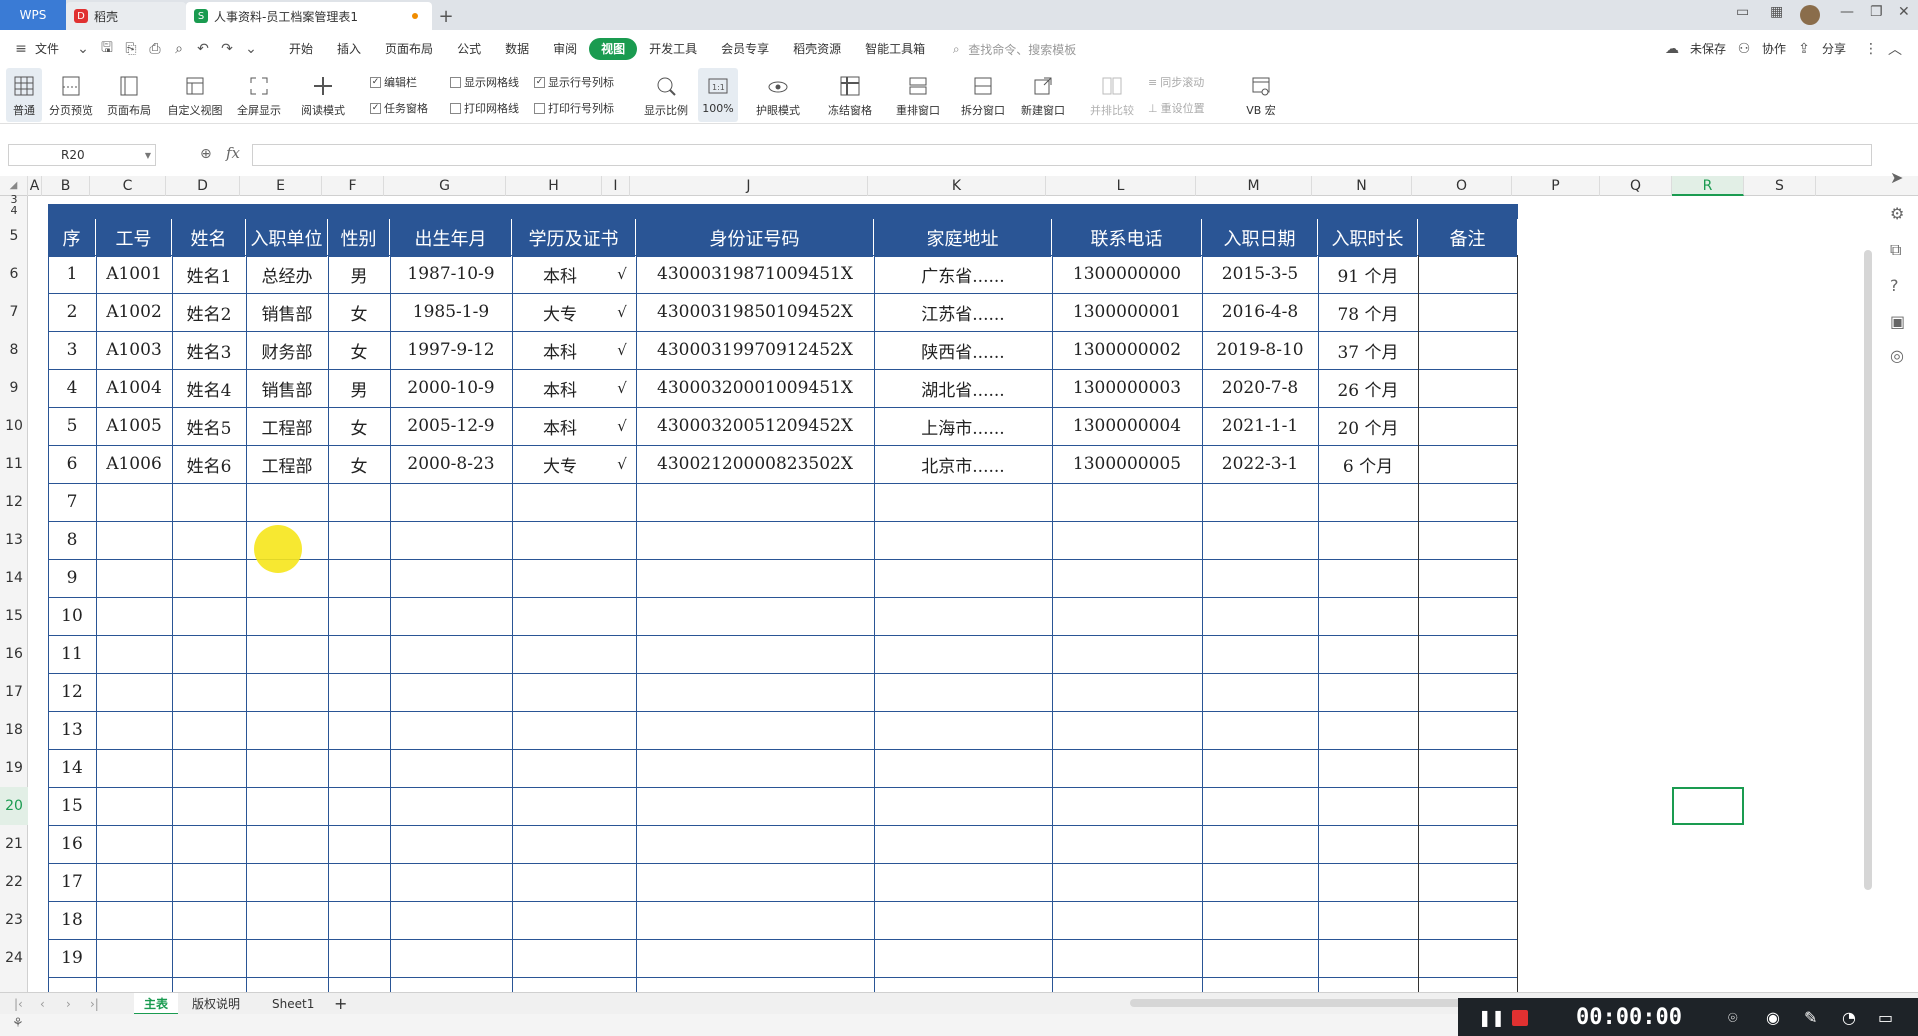 The width and height of the screenshot is (1918, 1036). I want to click on row-header-16: 16, so click(14, 654).